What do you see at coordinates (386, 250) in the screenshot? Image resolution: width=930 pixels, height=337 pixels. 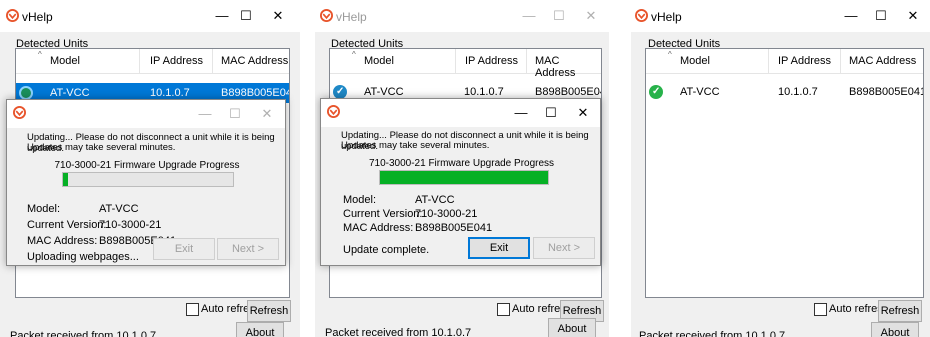 I see `upgrade-status-text: Update complete.` at bounding box center [386, 250].